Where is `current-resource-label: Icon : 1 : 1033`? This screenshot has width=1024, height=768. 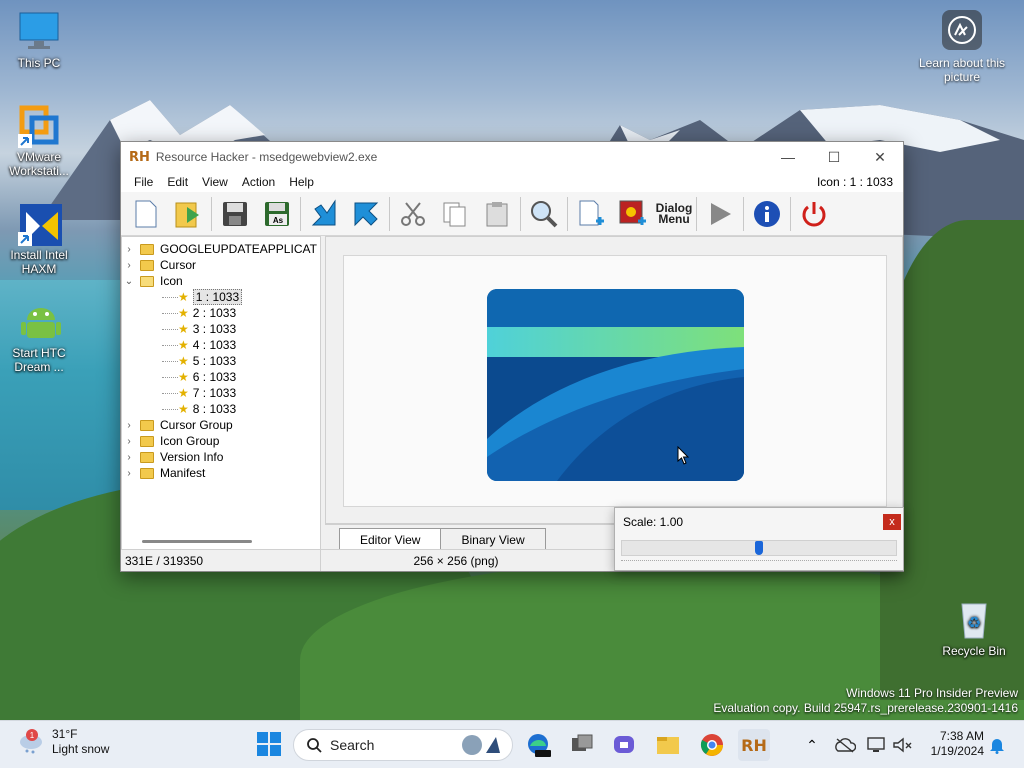
current-resource-label: Icon : 1 : 1033 is located at coordinates (854, 182).